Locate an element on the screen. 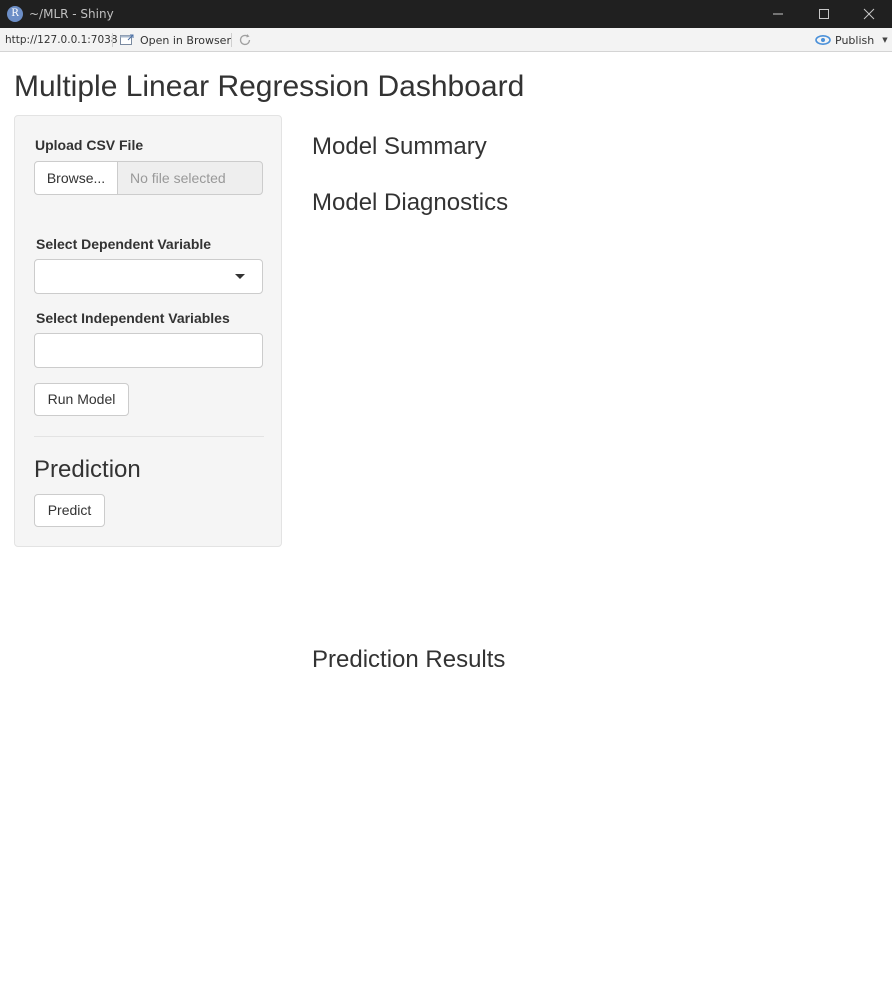 This screenshot has height=999, width=892. publish-button: Publish ▼ is located at coordinates (851, 40).